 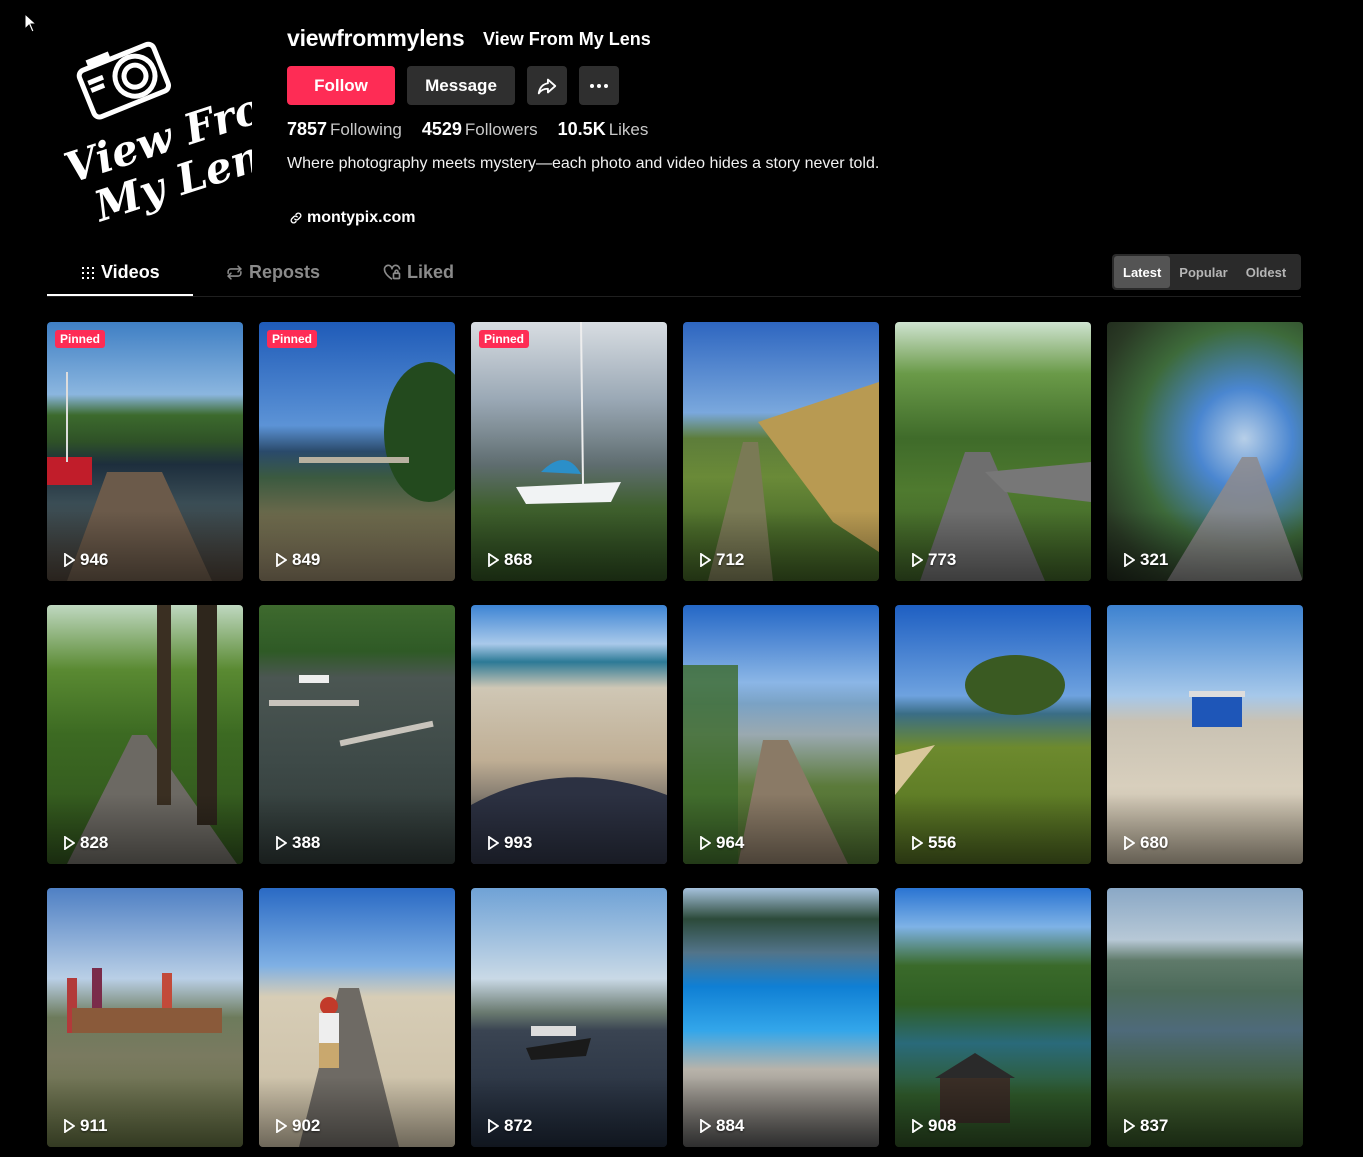 I want to click on view-count: 837, so click(x=1145, y=1126).